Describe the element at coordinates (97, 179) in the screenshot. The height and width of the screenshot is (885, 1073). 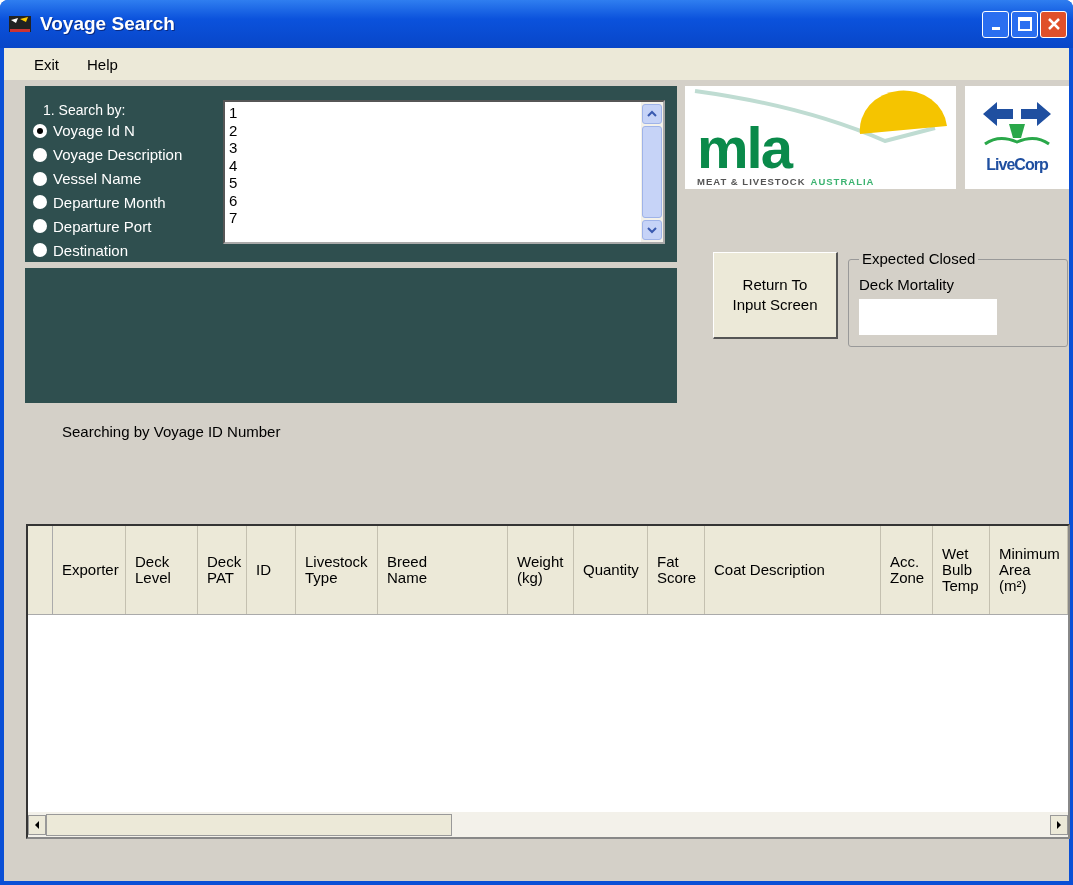
I see `radio-label: Vessel Name` at that location.